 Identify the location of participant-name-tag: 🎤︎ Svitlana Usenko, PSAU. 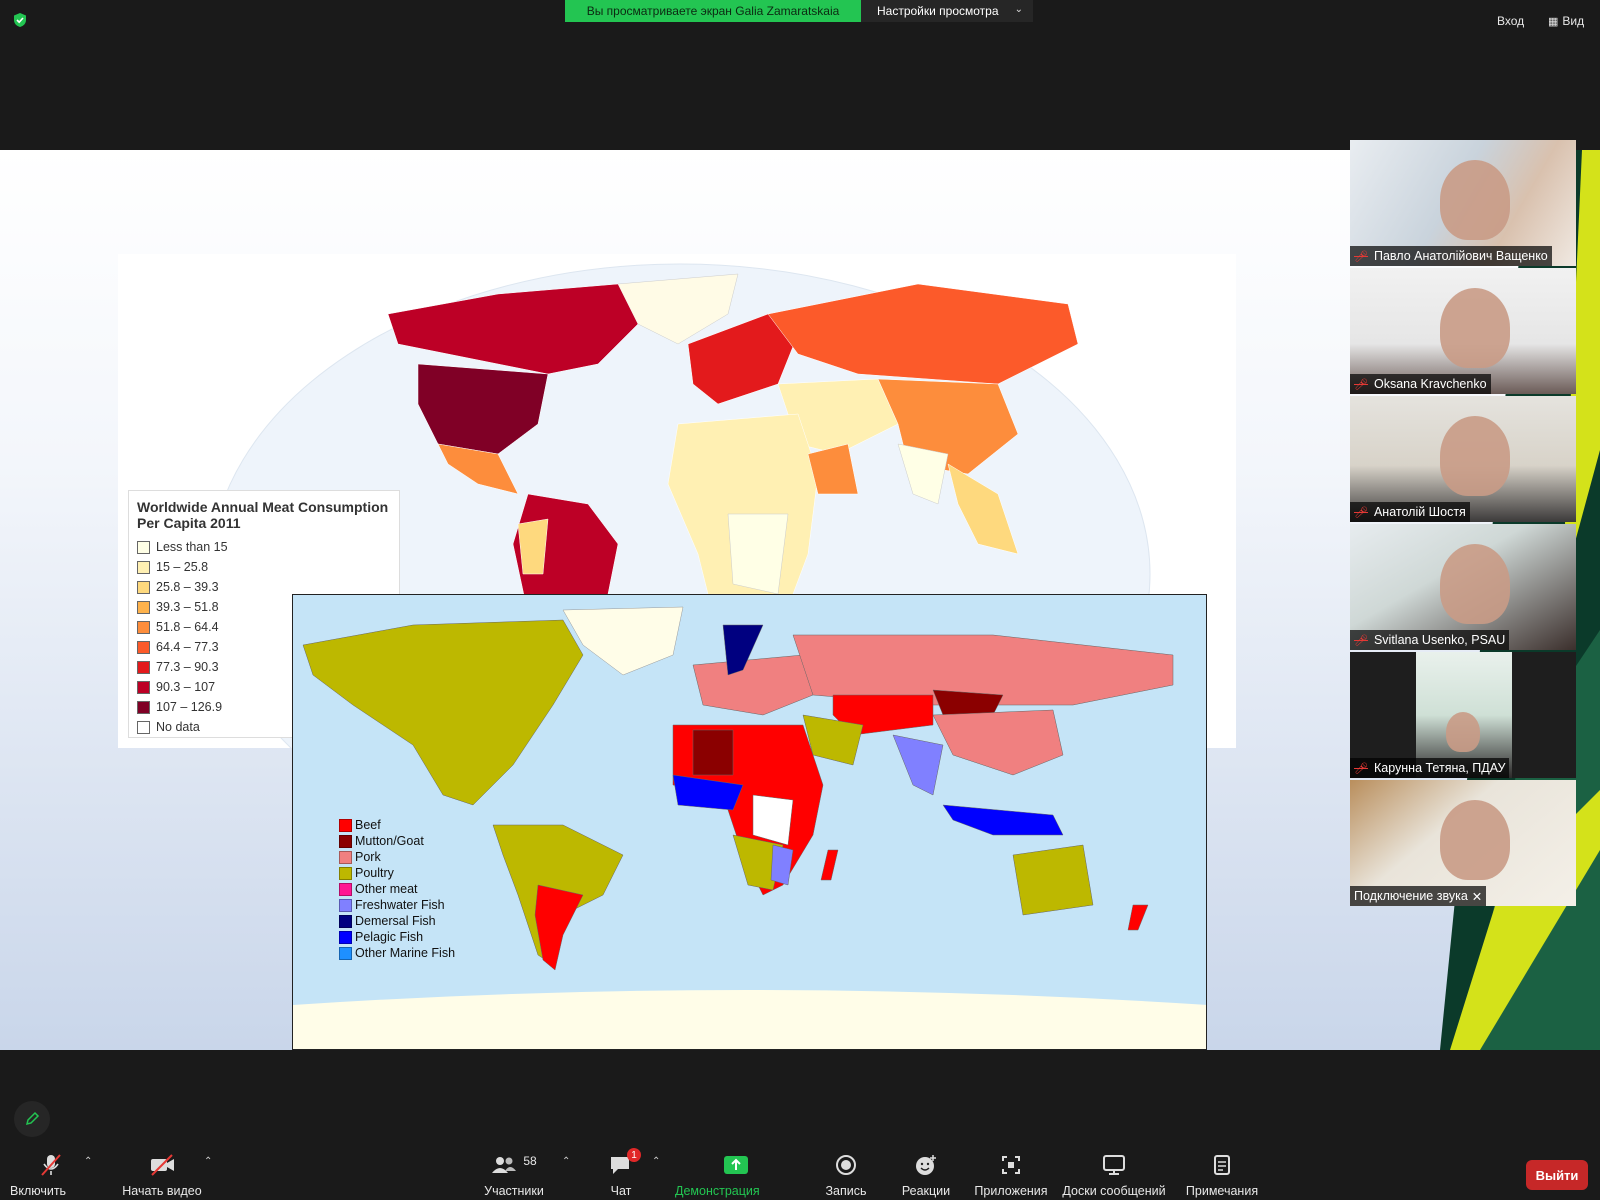
(1430, 640).